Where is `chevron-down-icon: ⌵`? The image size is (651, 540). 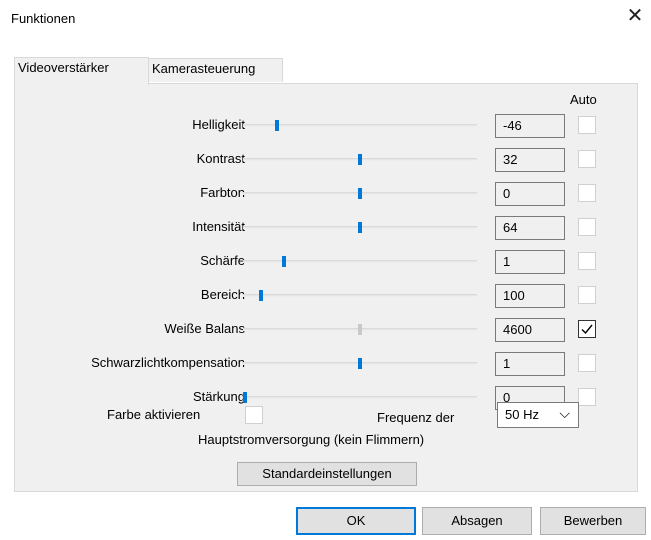 chevron-down-icon: ⌵ is located at coordinates (564, 413).